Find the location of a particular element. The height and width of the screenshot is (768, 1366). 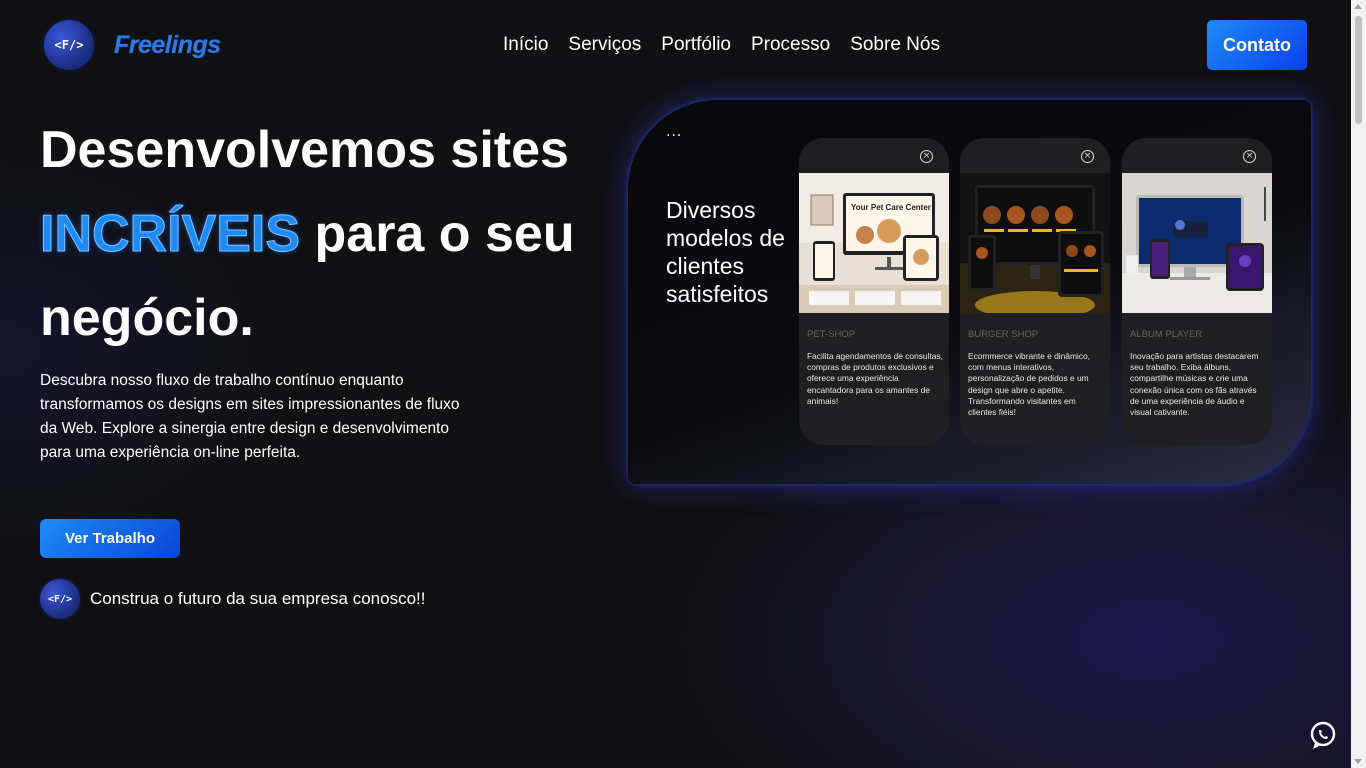

nav-item-processo: Processo is located at coordinates (790, 45).